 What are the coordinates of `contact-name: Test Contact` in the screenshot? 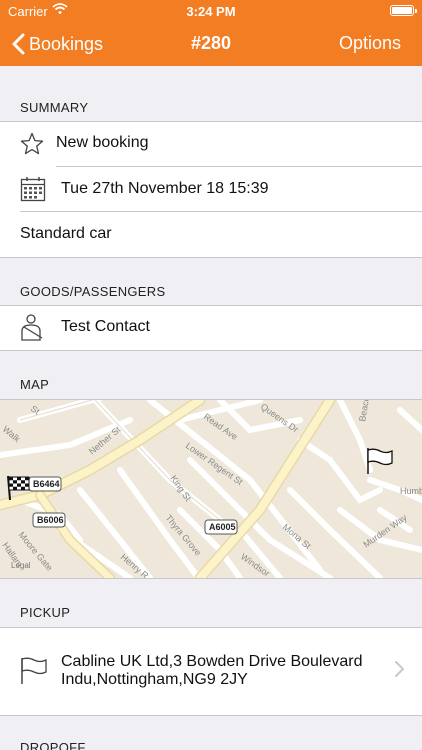 It's located at (105, 326).